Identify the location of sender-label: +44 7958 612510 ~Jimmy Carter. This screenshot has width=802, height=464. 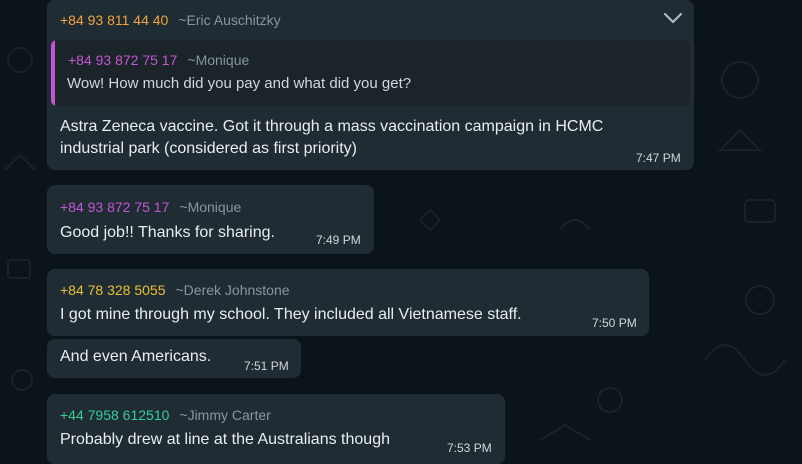
(165, 415).